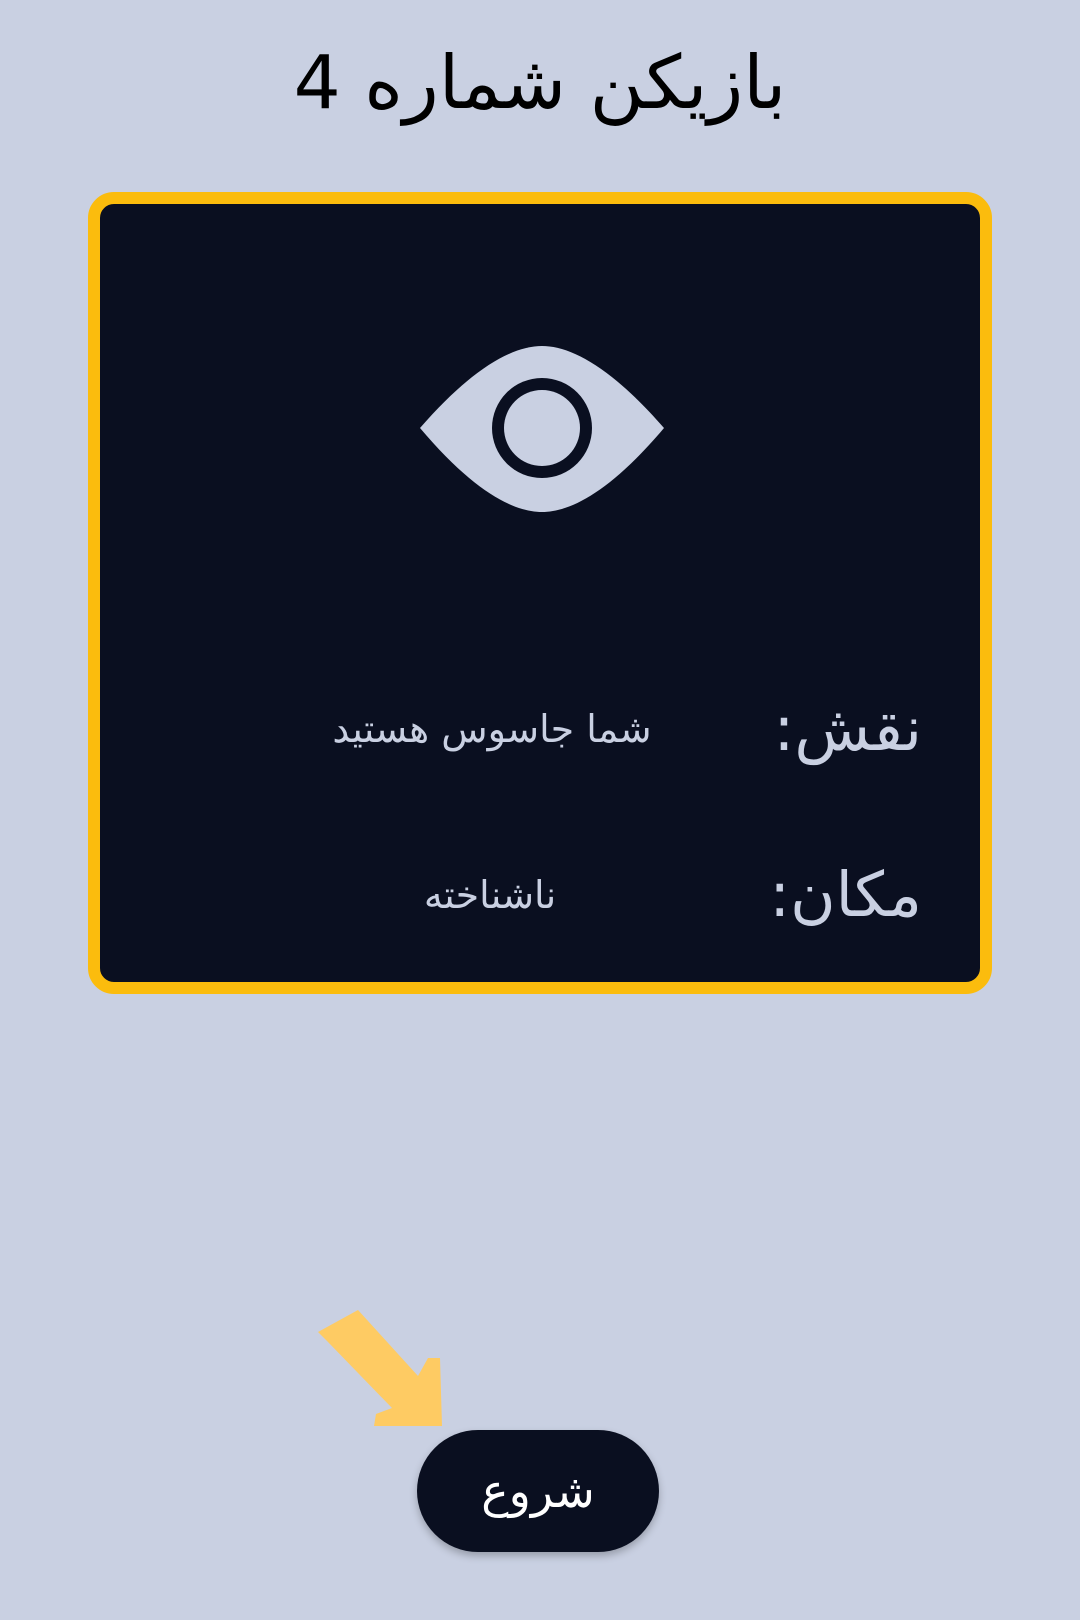 Image resolution: width=1080 pixels, height=1620 pixels. Describe the element at coordinates (538, 1491) in the screenshot. I see `start-button: شروع` at that location.